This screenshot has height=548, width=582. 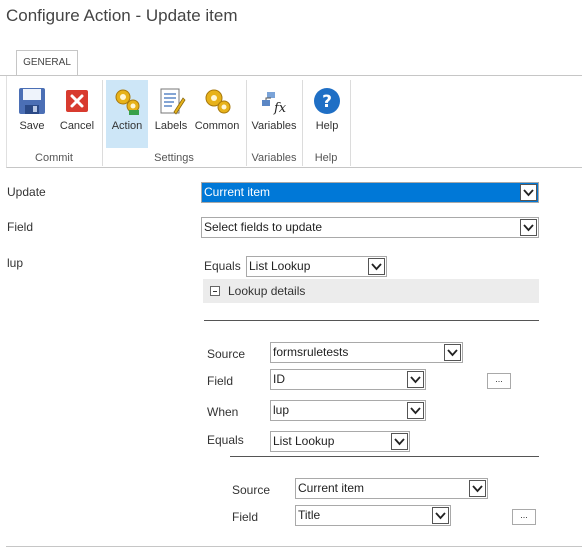 What do you see at coordinates (331, 488) in the screenshot?
I see `source-value: Current item` at bounding box center [331, 488].